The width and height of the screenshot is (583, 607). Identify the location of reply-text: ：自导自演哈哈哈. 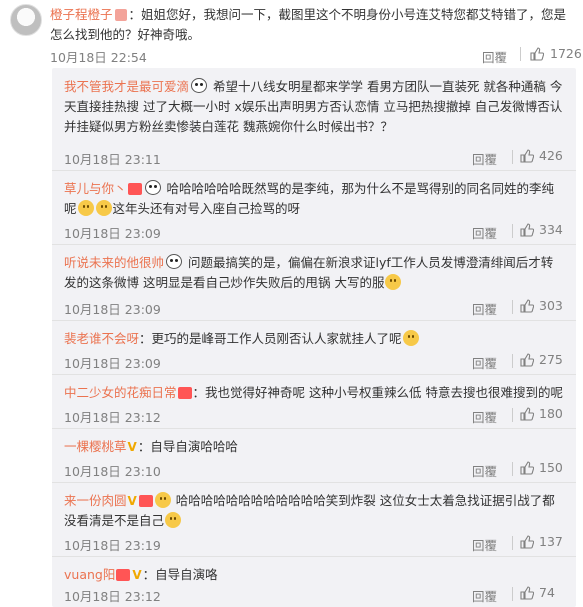
(187, 446).